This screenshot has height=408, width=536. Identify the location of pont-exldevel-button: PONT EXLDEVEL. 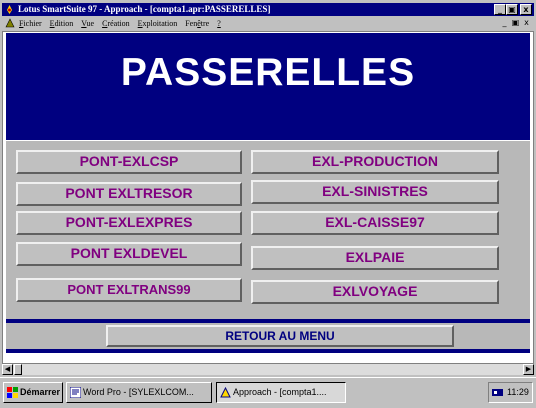
(129, 254).